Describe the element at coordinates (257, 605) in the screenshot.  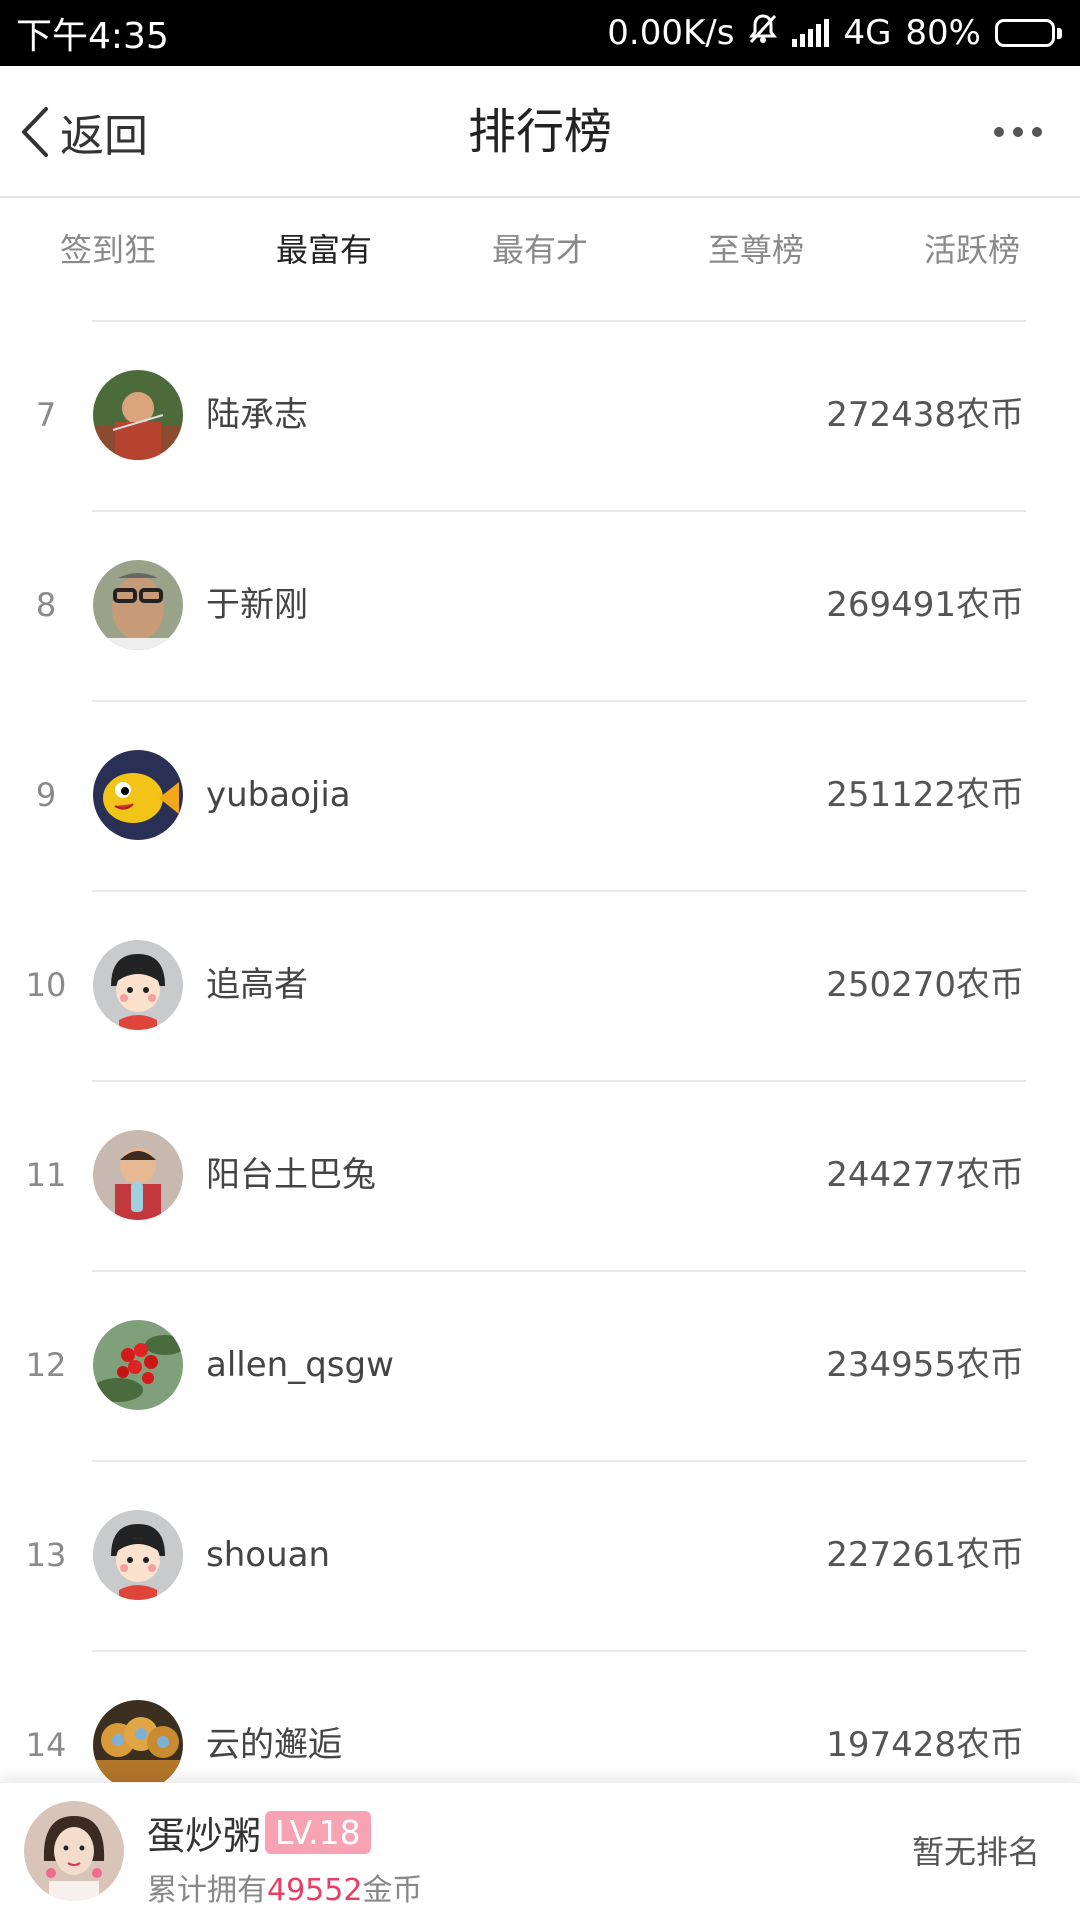
I see `user-name: 于新刚` at that location.